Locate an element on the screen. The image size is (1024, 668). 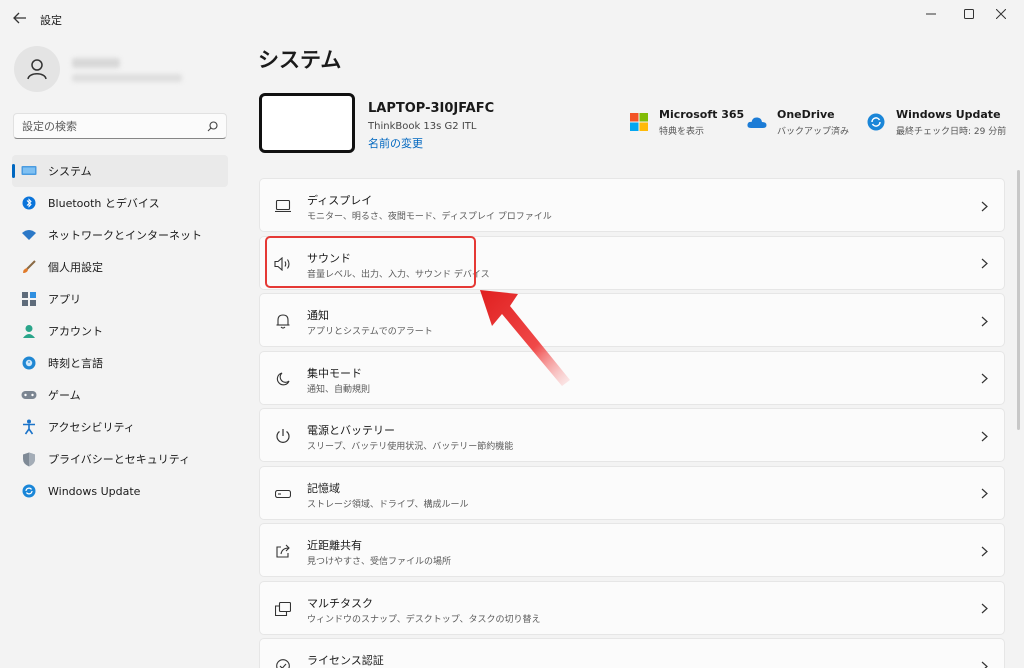
apps-icon is located at coordinates (29, 299).